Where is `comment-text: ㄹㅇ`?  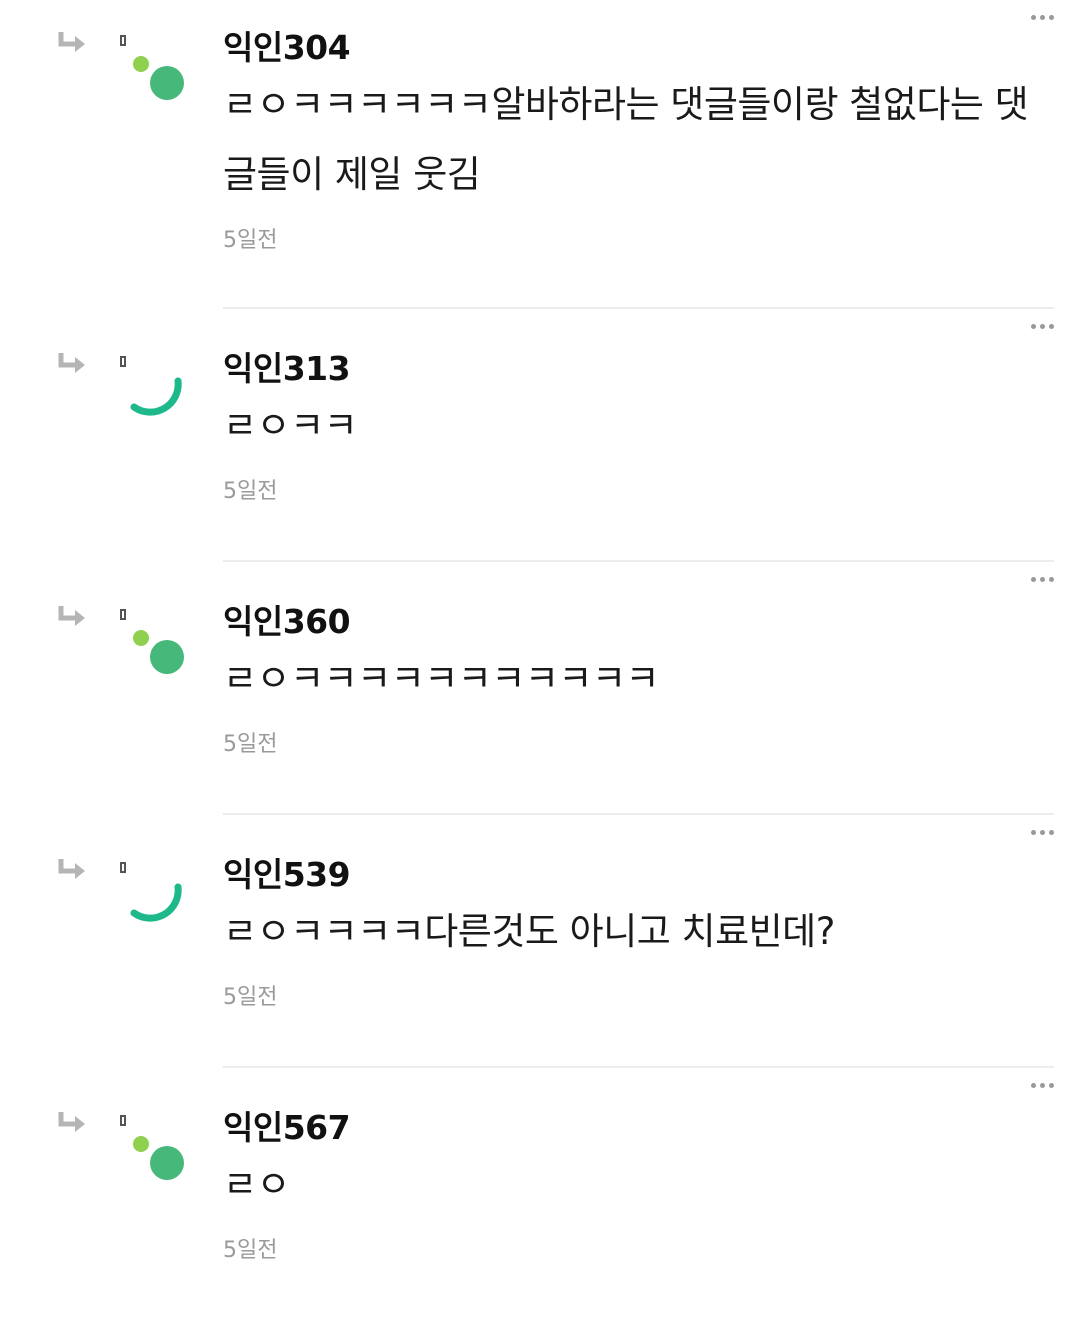 comment-text: ㄹㅇ is located at coordinates (257, 1184).